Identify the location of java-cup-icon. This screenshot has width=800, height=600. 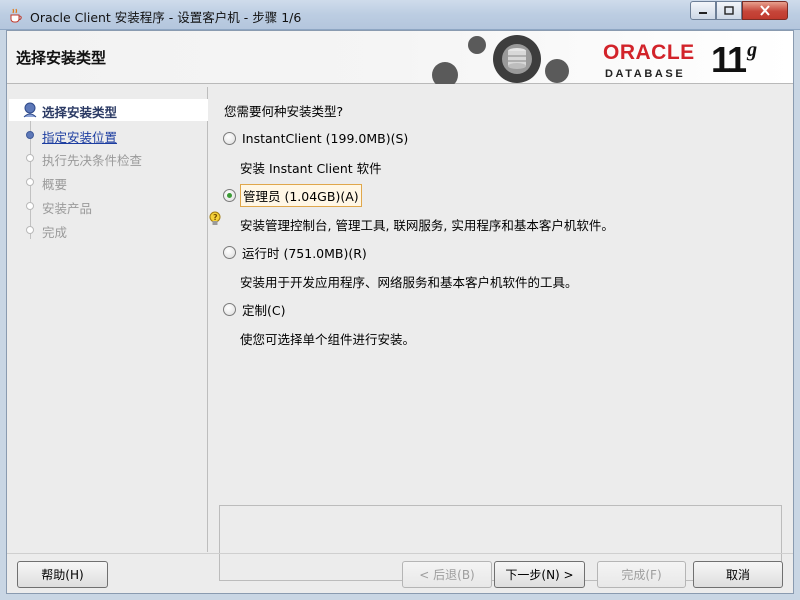
(16, 15).